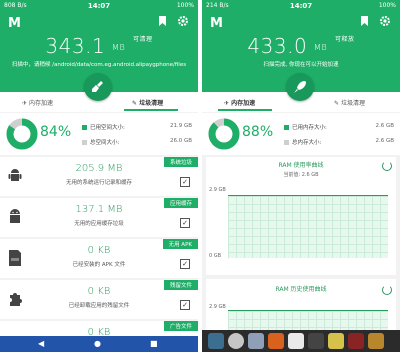 This screenshot has width=400, height=352. What do you see at coordinates (336, 341) in the screenshot?
I see `yellow-app-icon` at bounding box center [336, 341].